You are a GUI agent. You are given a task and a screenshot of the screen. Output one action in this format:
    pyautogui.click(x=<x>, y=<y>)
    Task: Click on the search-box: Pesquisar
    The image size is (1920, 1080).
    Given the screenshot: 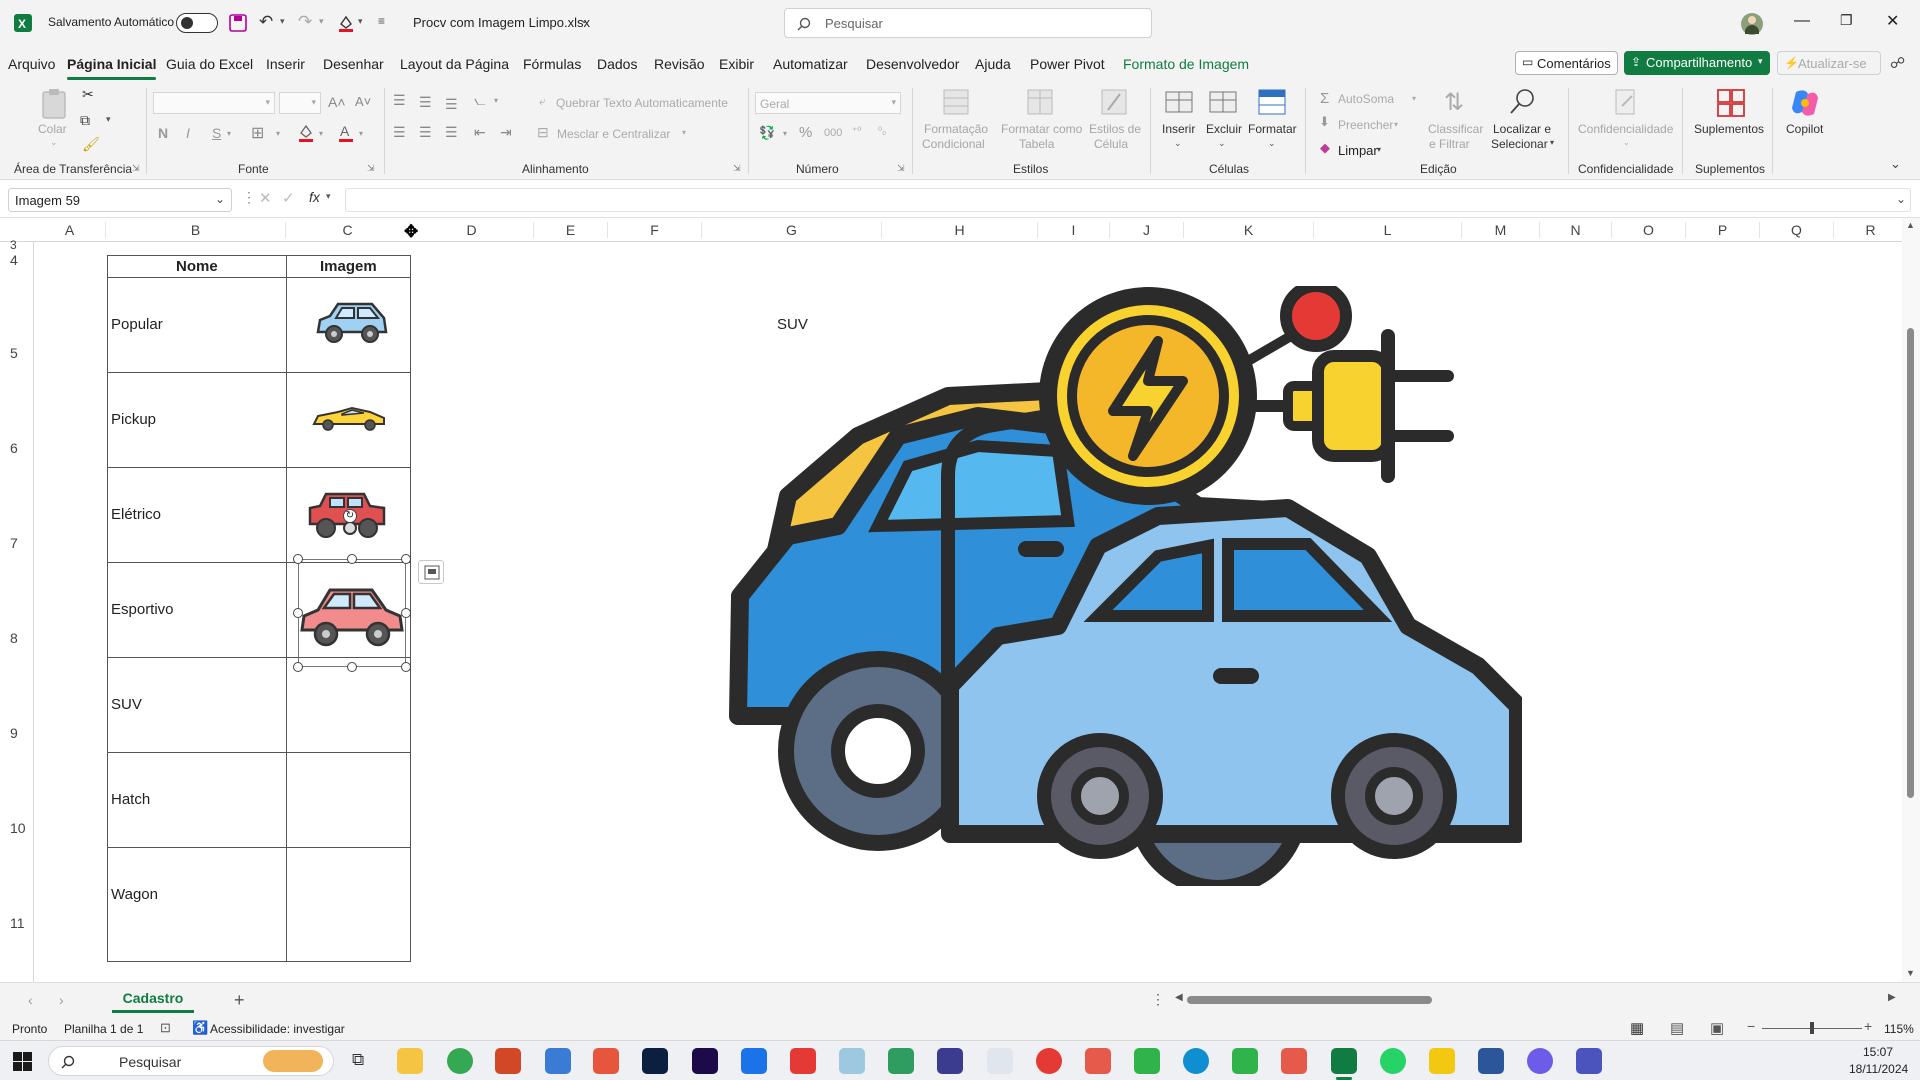 What is the action you would take?
    pyautogui.click(x=968, y=23)
    